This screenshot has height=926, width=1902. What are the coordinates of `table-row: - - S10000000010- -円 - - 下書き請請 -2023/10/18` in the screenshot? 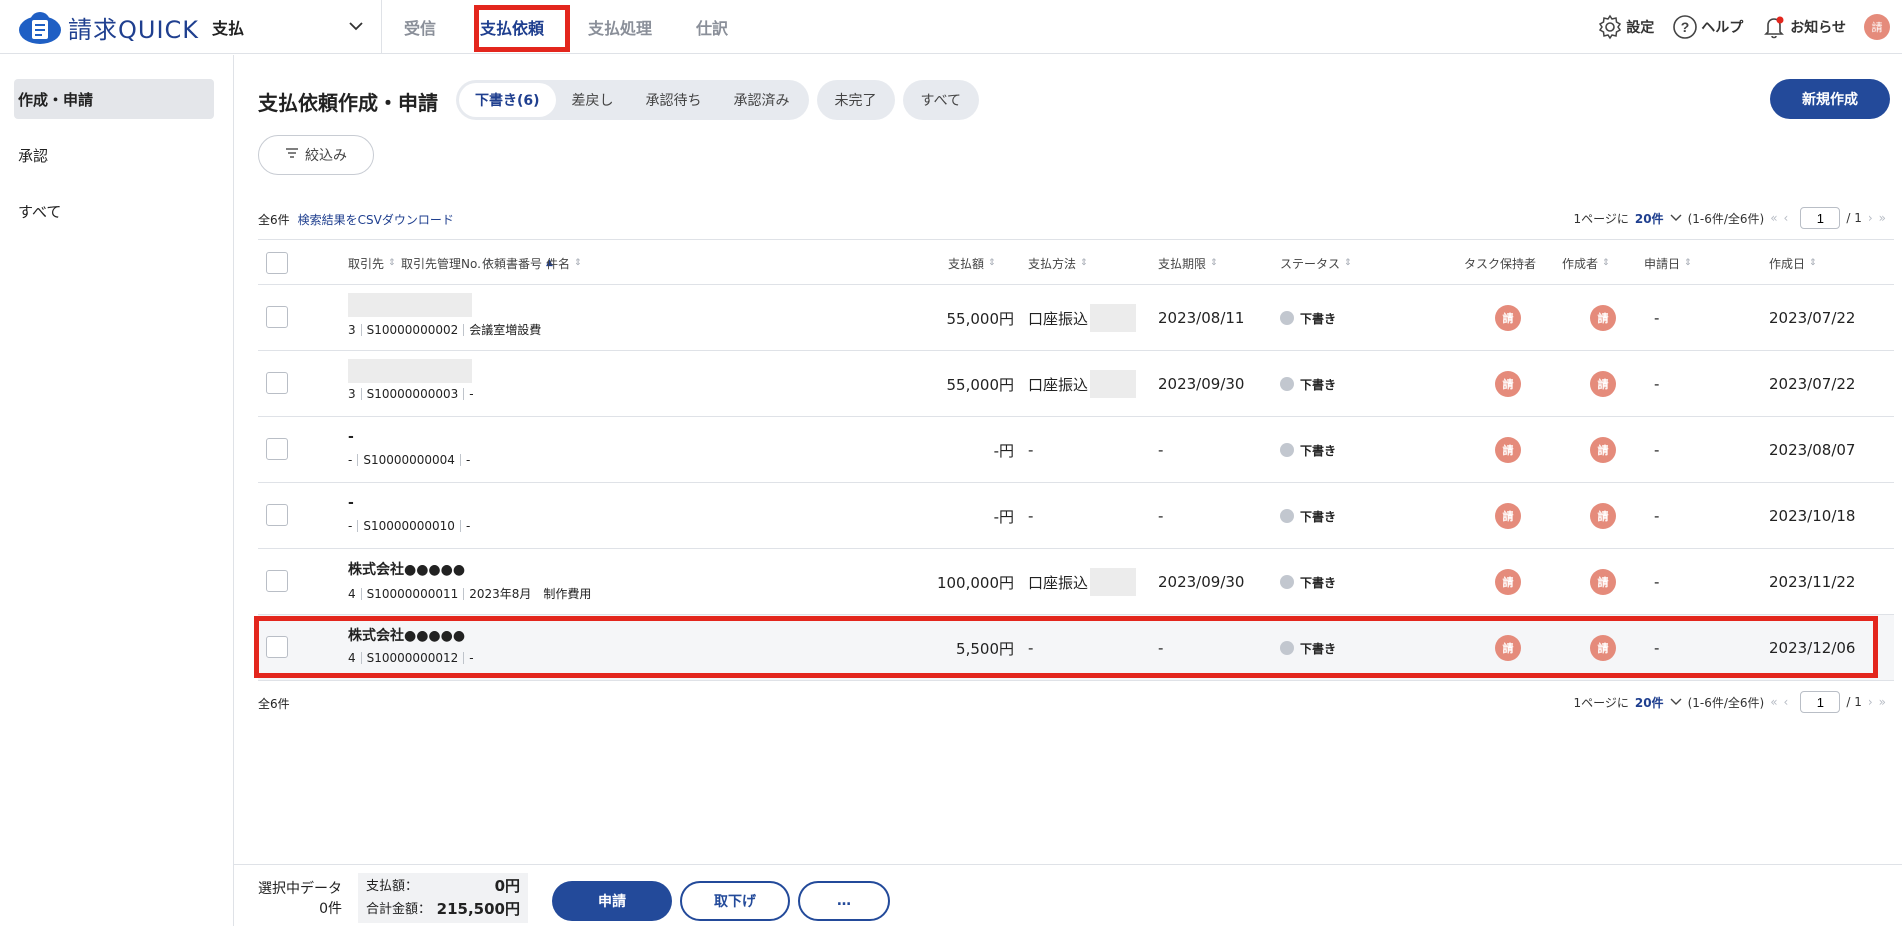 It's located at (1076, 516).